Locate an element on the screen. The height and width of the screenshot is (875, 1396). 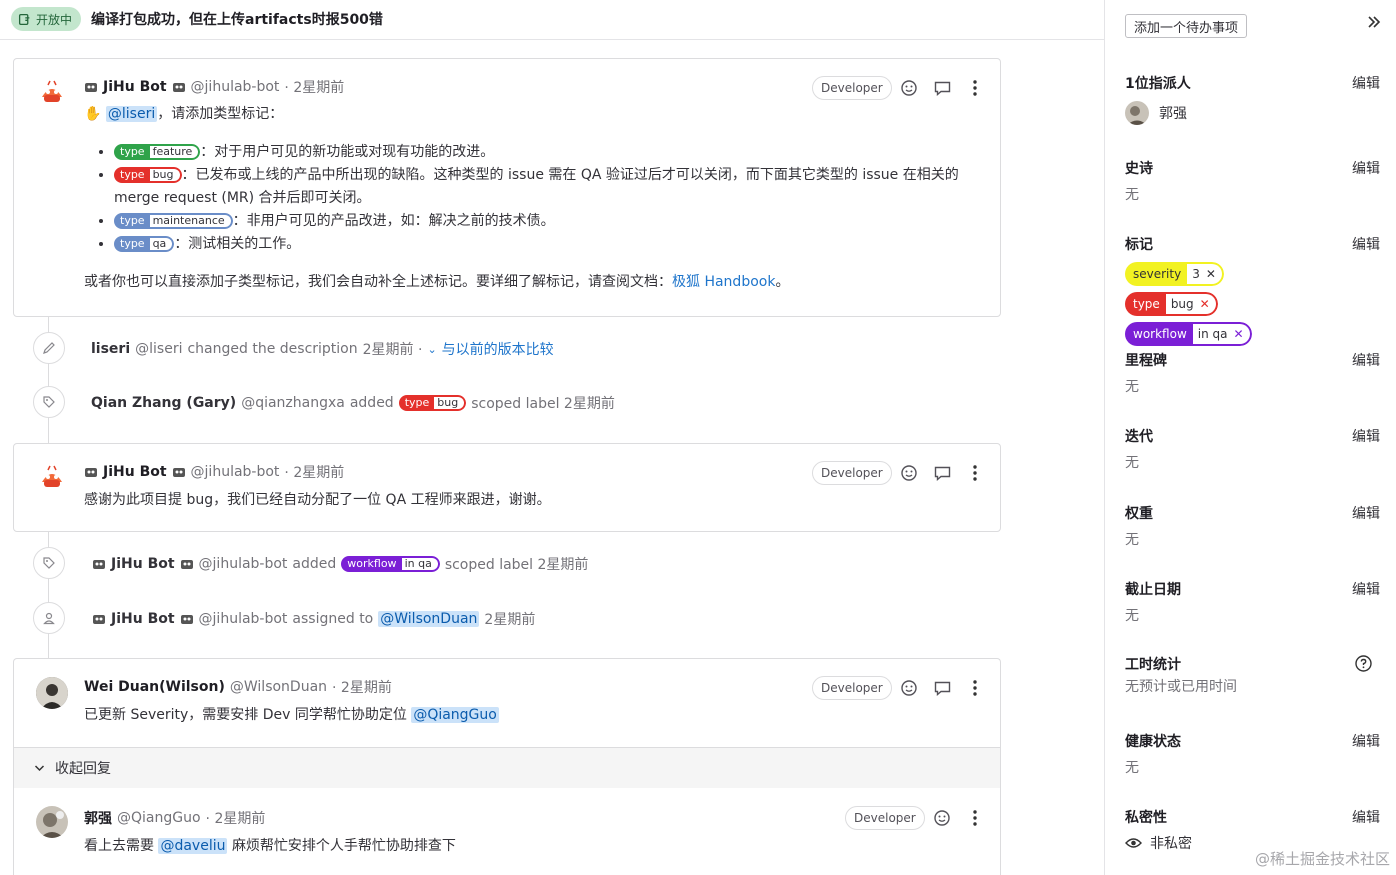
label-value: in qa is located at coordinates (420, 564).